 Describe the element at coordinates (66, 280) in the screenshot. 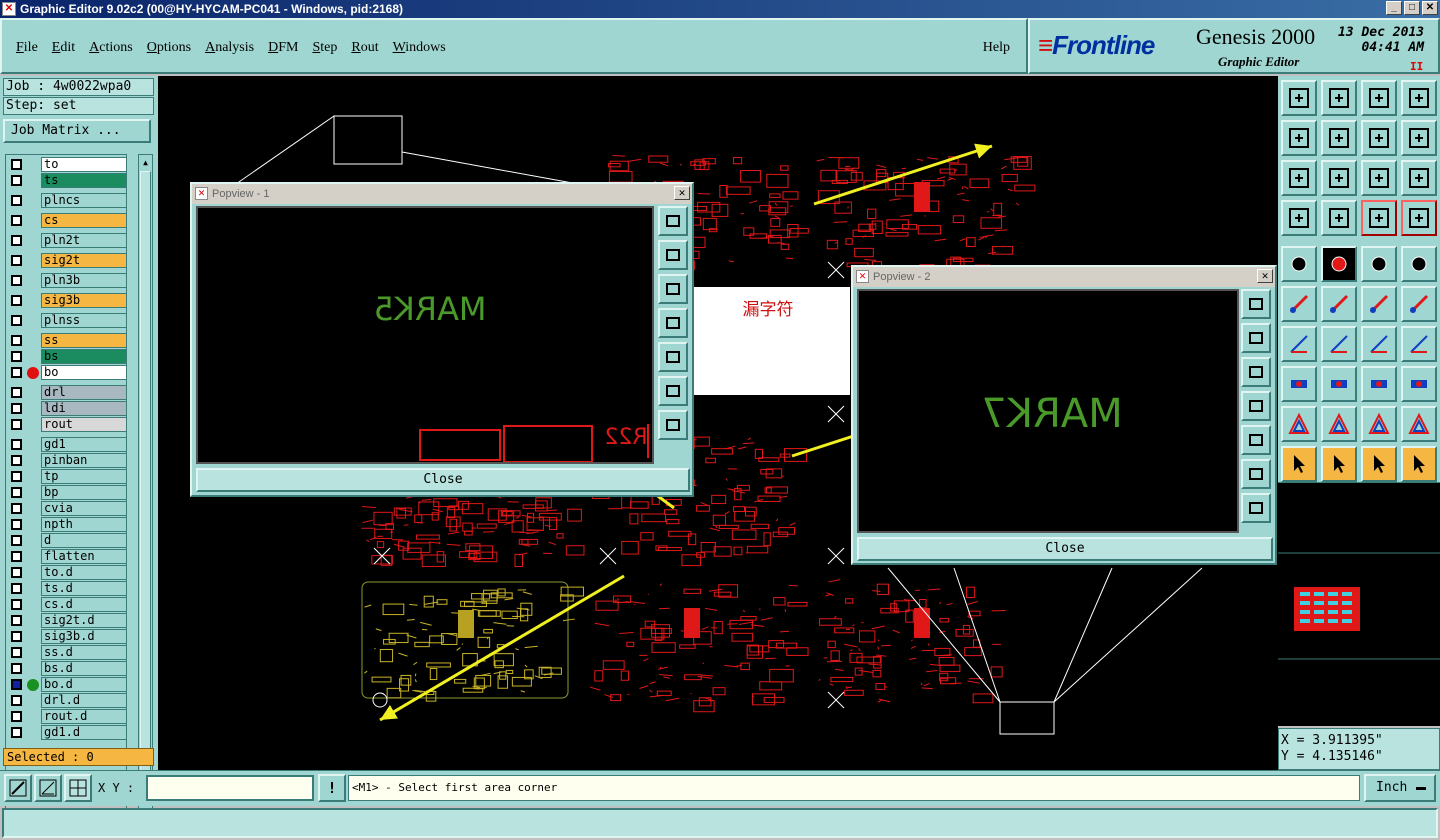

I see `layer-row: pln3b` at that location.